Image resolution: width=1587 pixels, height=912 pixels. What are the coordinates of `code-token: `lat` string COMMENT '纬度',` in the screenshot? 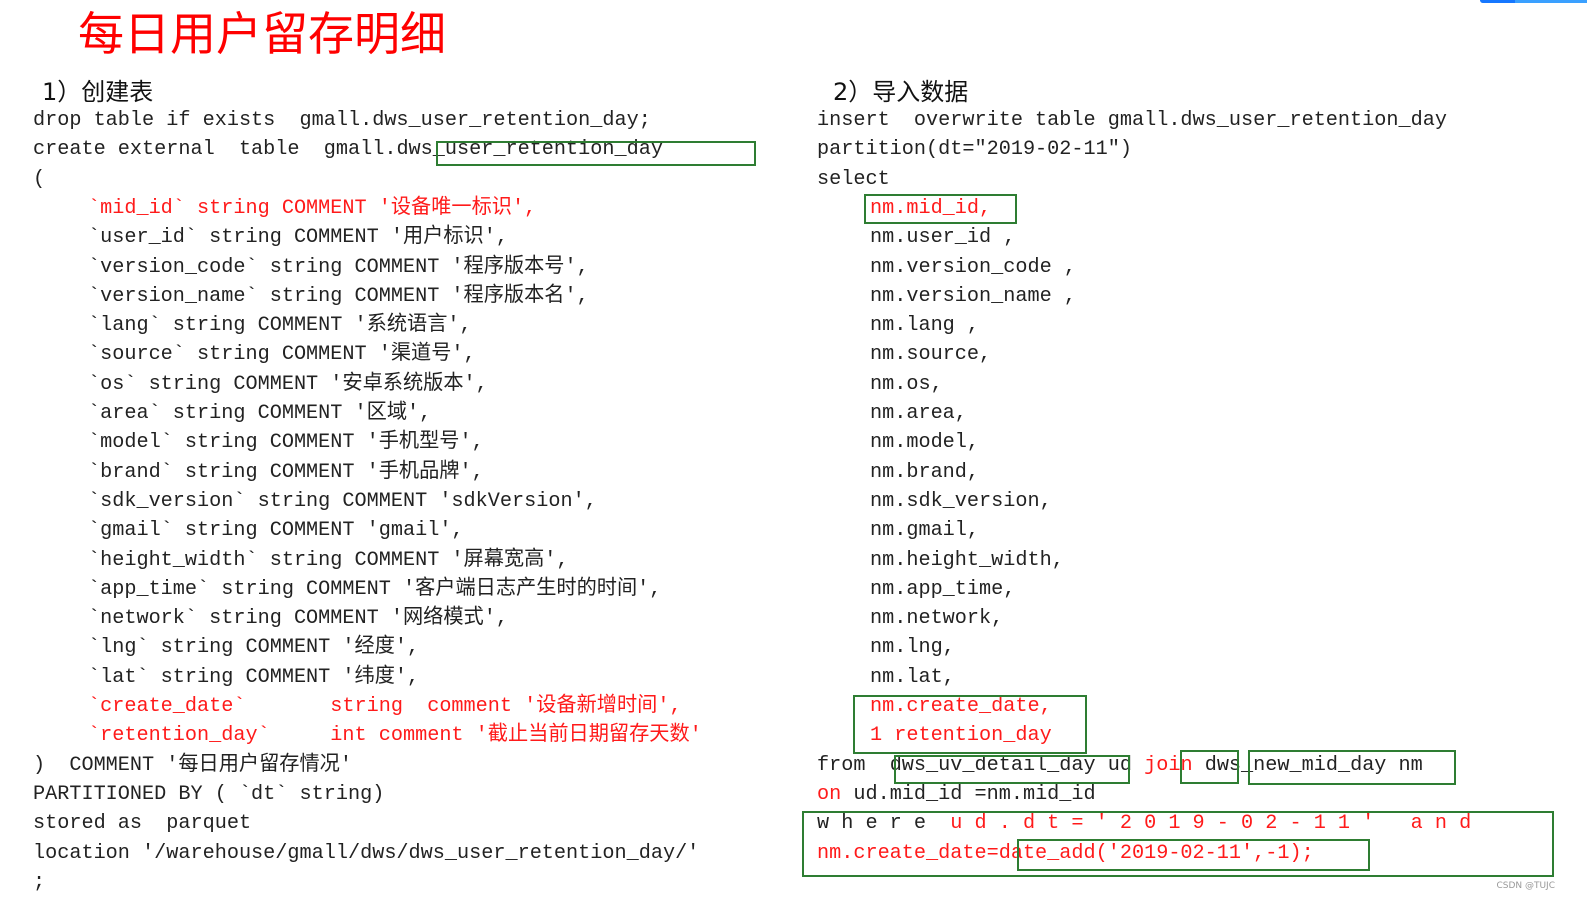 It's located at (254, 677).